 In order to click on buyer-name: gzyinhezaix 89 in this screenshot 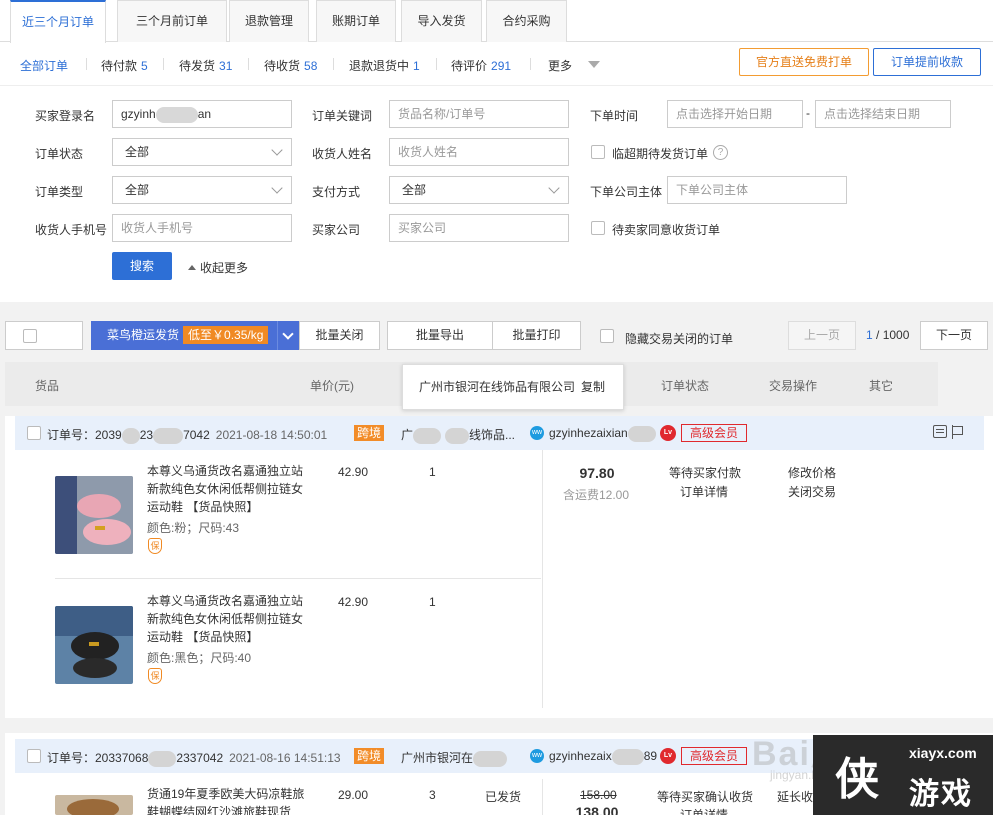, I will do `click(603, 757)`.